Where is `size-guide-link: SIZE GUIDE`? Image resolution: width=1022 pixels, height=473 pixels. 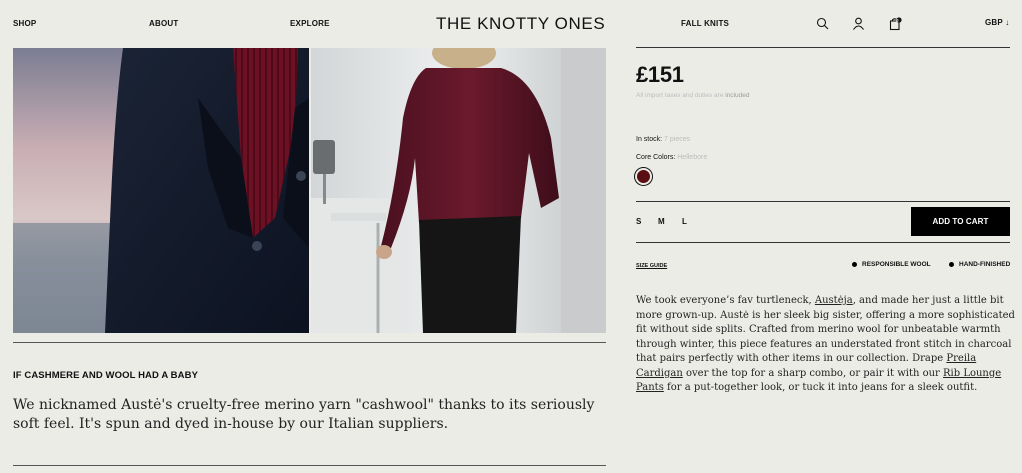
size-guide-link: SIZE GUIDE is located at coordinates (651, 266).